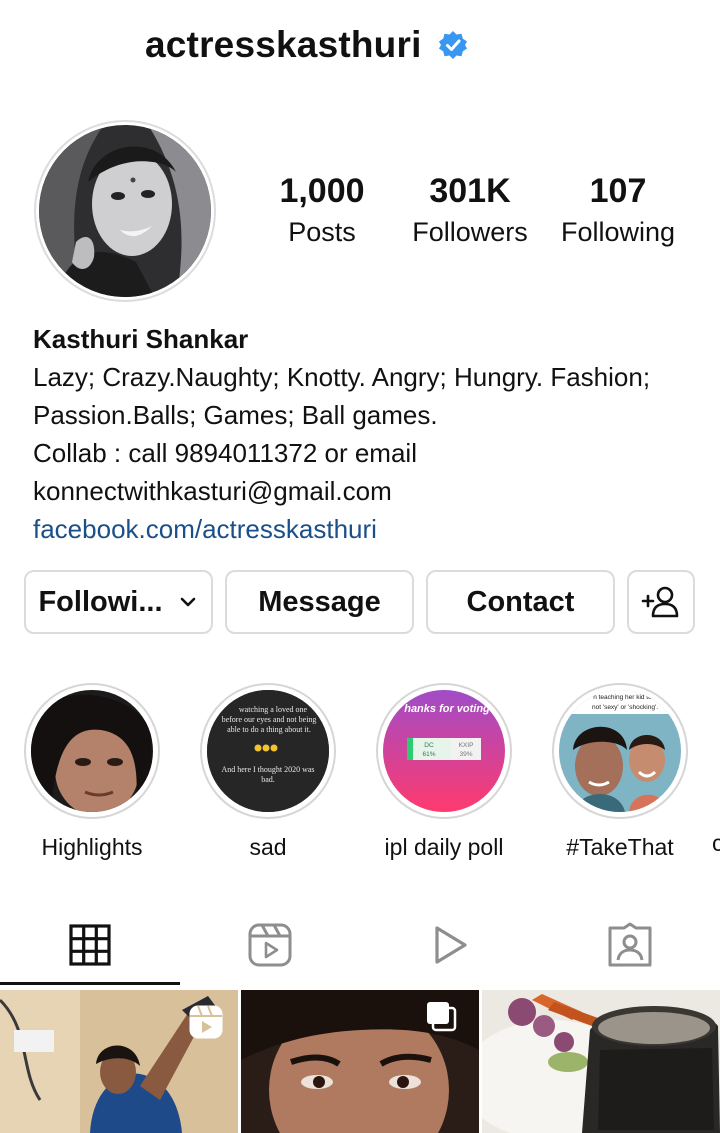 The height and width of the screenshot is (1133, 720). I want to click on tab-reels, so click(270, 945).